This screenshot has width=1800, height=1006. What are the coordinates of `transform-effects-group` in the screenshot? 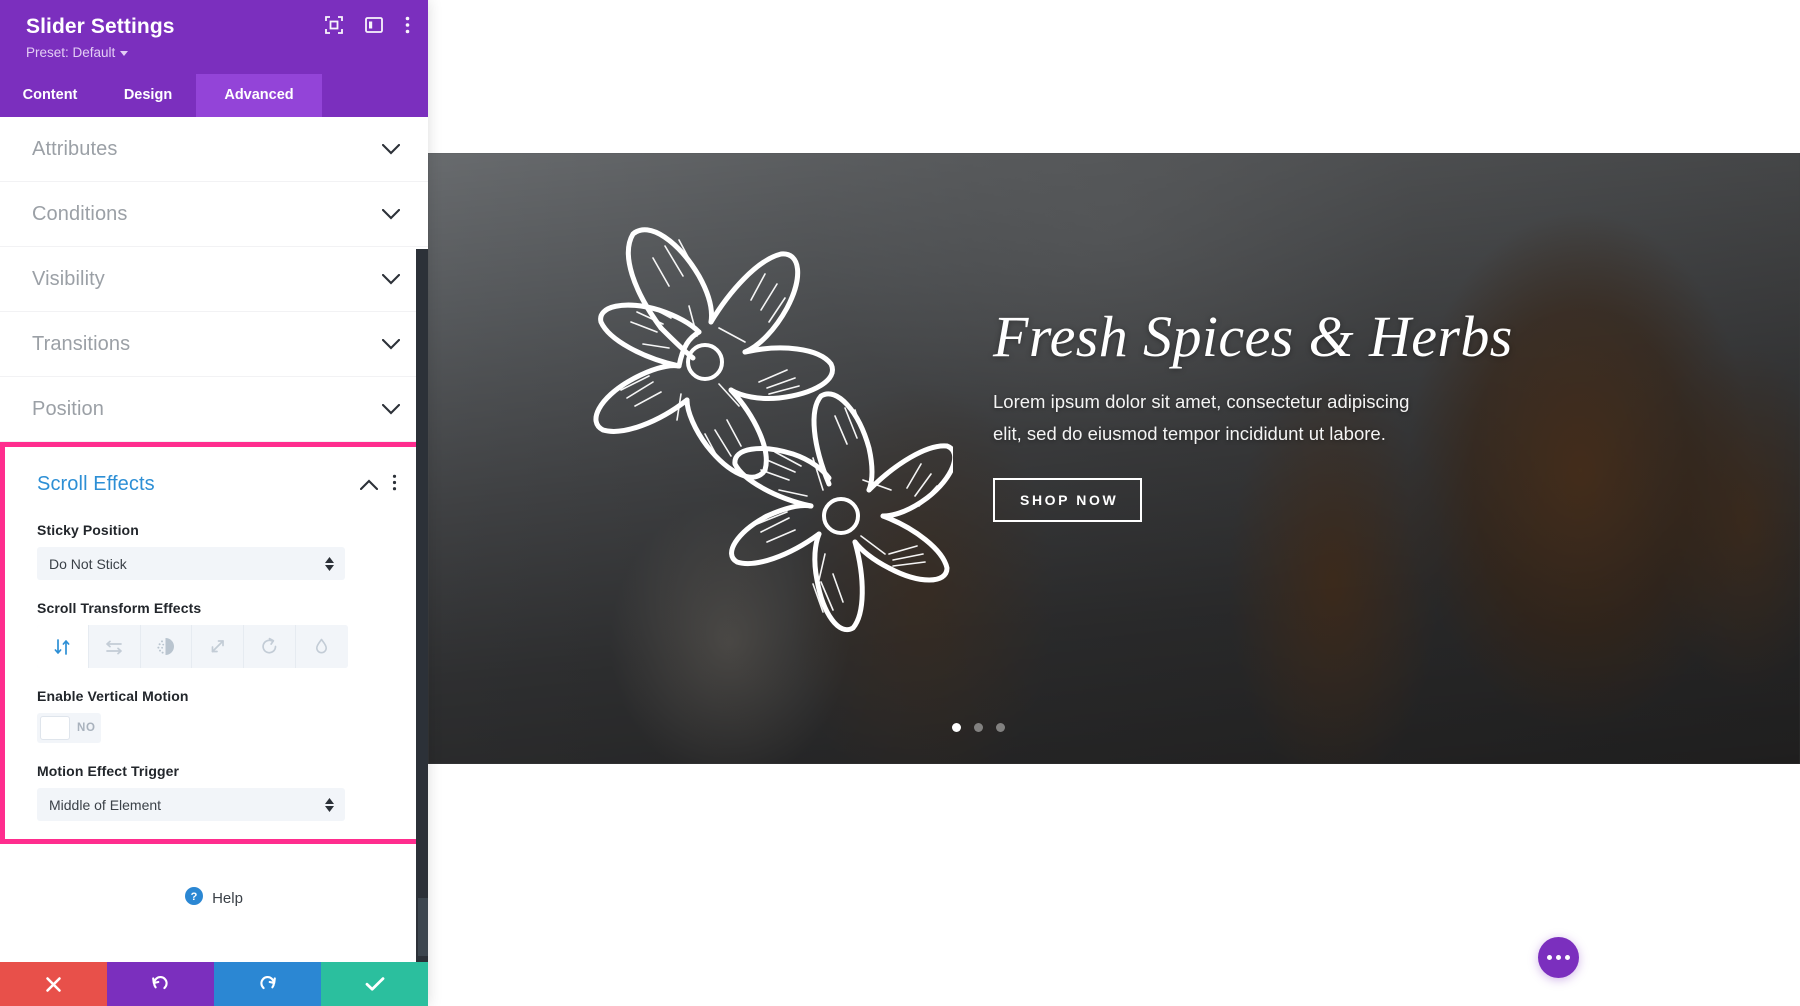 It's located at (192, 647).